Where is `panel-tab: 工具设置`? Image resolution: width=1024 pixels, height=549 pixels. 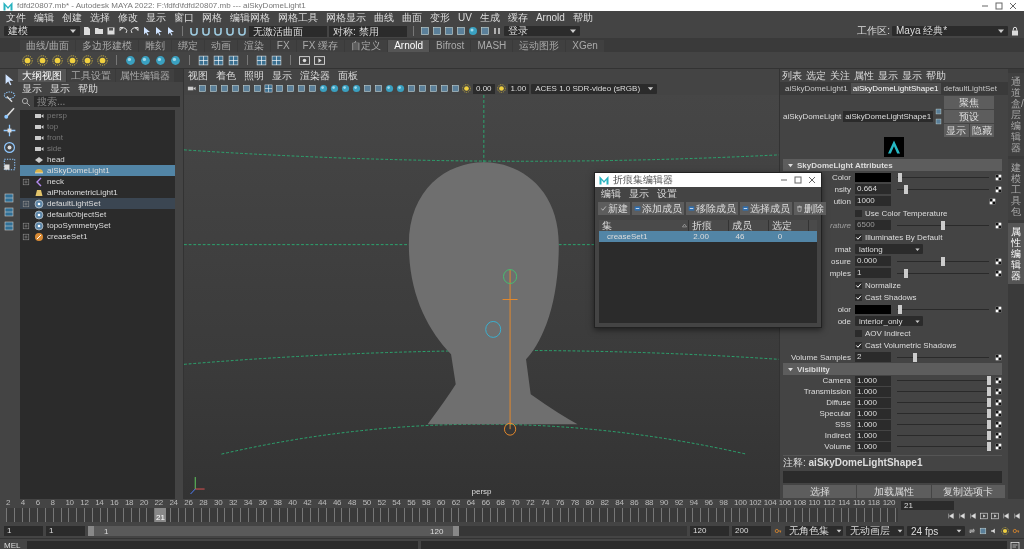 panel-tab: 工具设置 is located at coordinates (91, 75).